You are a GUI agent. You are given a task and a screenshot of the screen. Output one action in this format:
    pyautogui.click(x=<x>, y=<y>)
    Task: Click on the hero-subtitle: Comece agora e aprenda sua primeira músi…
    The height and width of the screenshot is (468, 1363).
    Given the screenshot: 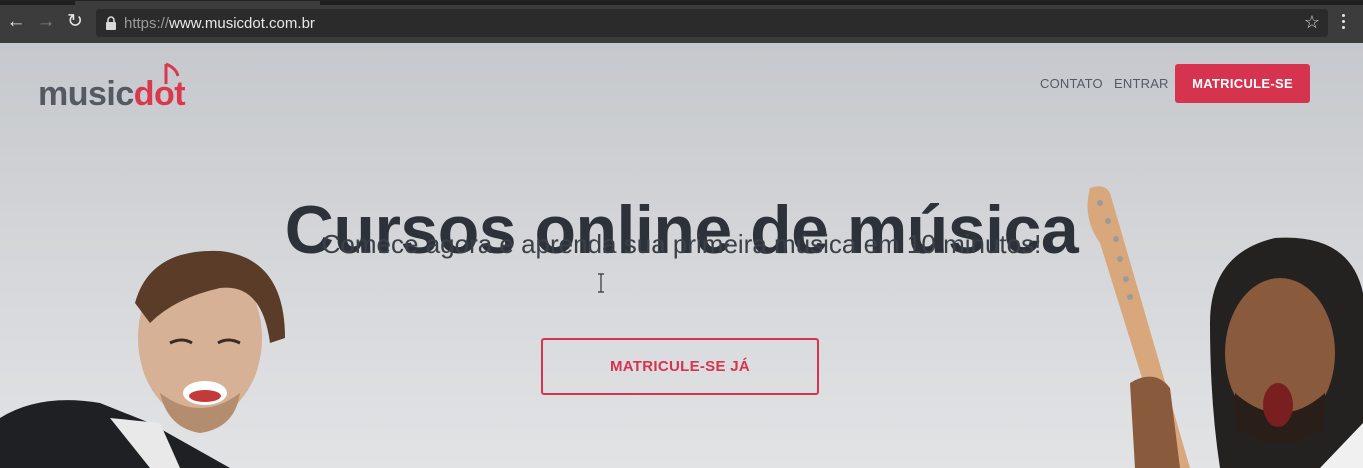 What is the action you would take?
    pyautogui.click(x=681, y=244)
    